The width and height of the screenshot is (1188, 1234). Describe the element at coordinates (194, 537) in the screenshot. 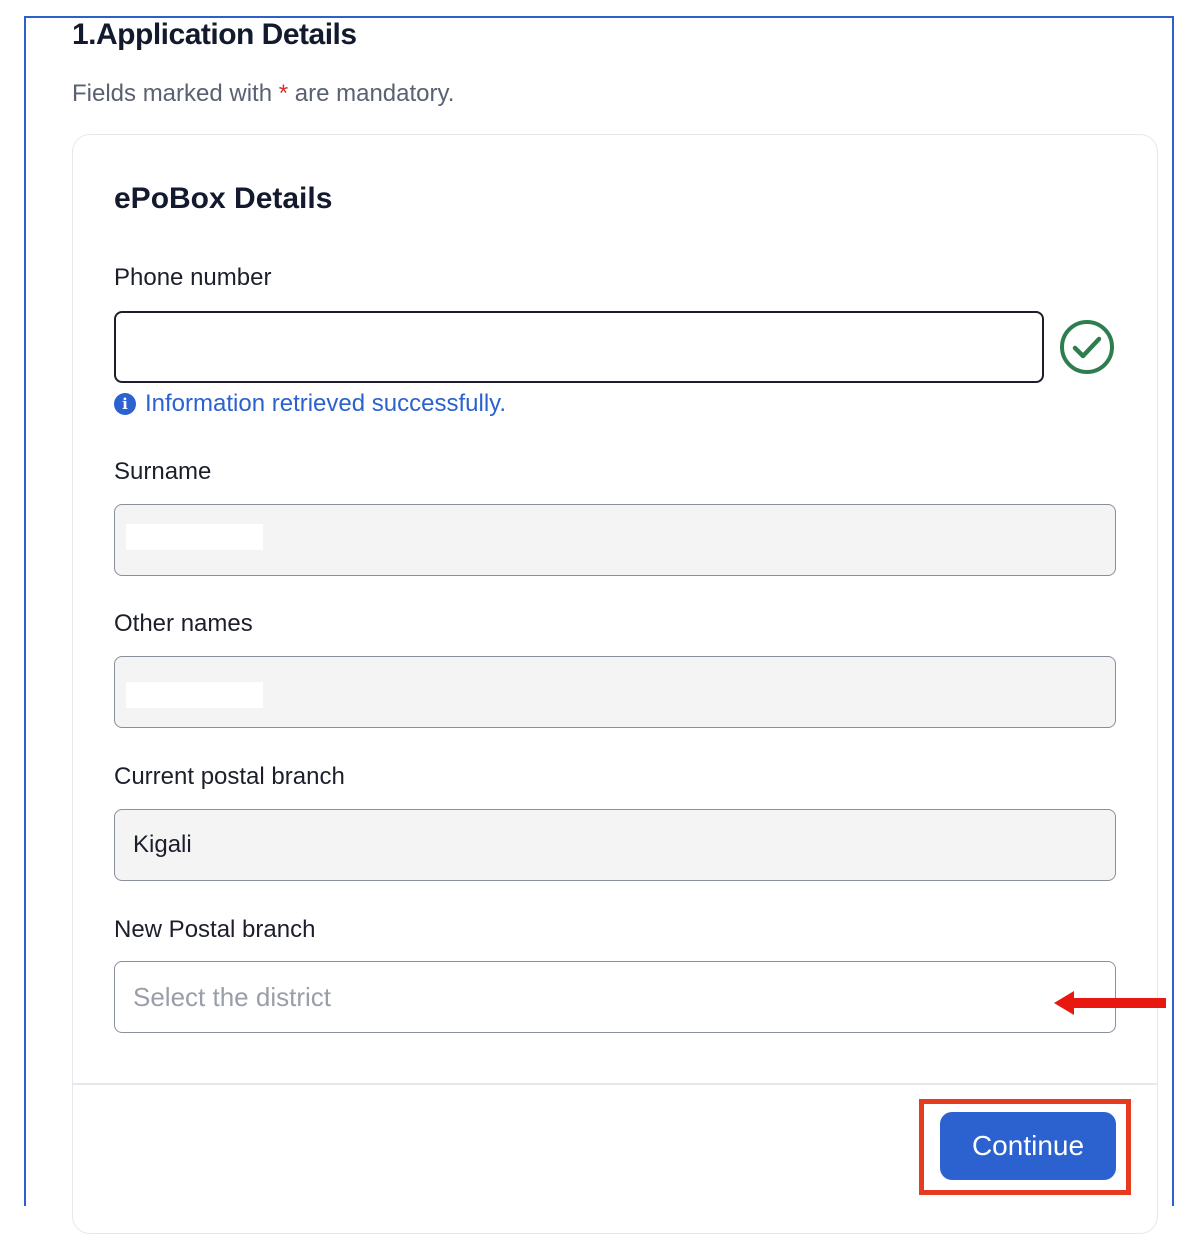

I see `surname-redaction` at that location.